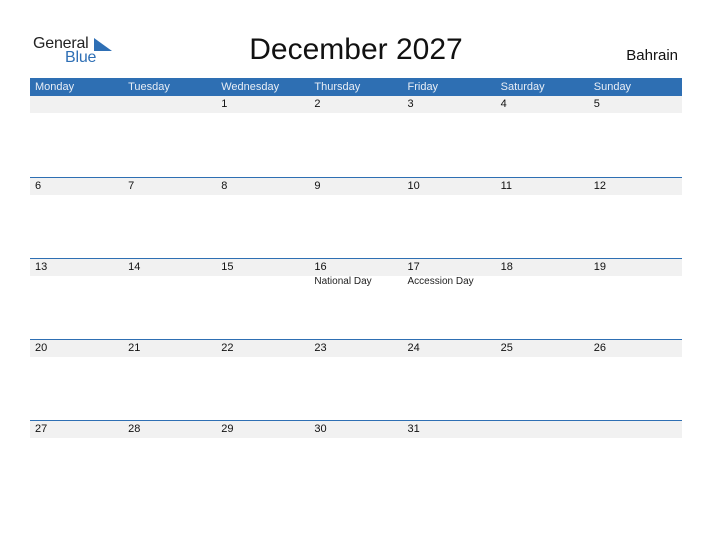 The image size is (712, 550). Describe the element at coordinates (356, 348) in the screenshot. I see `date-band: 20 21 22 23 24 25 26` at that location.